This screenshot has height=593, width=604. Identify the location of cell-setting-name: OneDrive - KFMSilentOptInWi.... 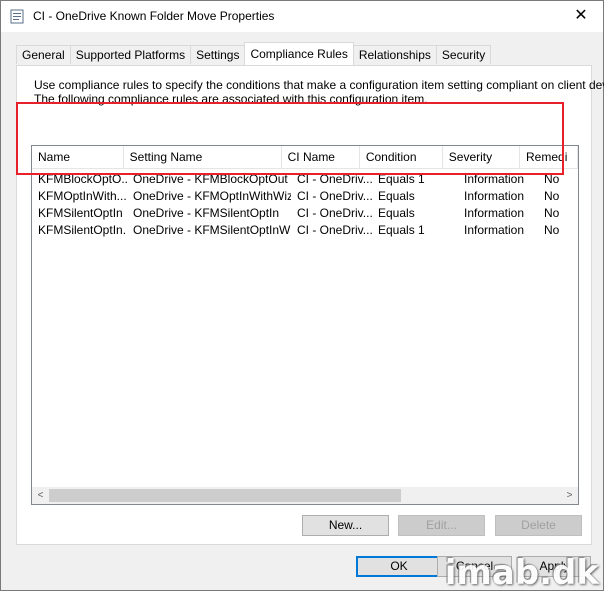
(212, 230).